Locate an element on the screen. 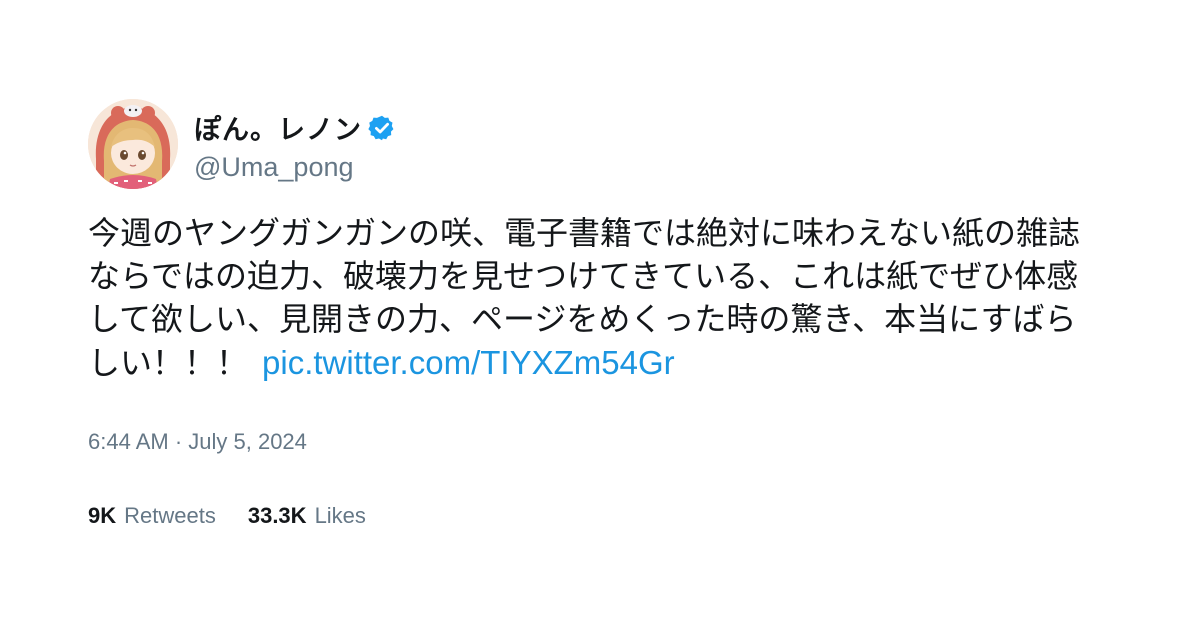 The width and height of the screenshot is (1200, 627). display-name-row: ぽん。レノン is located at coordinates (295, 128).